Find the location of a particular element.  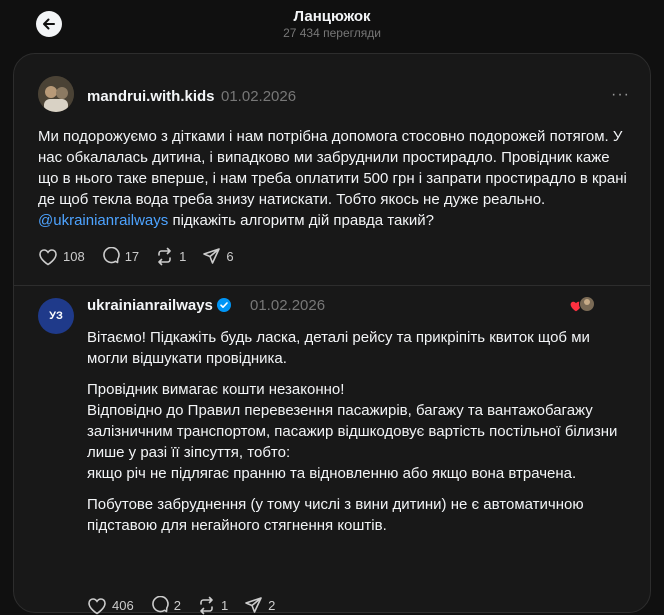

share-count: 2 is located at coordinates (272, 605).